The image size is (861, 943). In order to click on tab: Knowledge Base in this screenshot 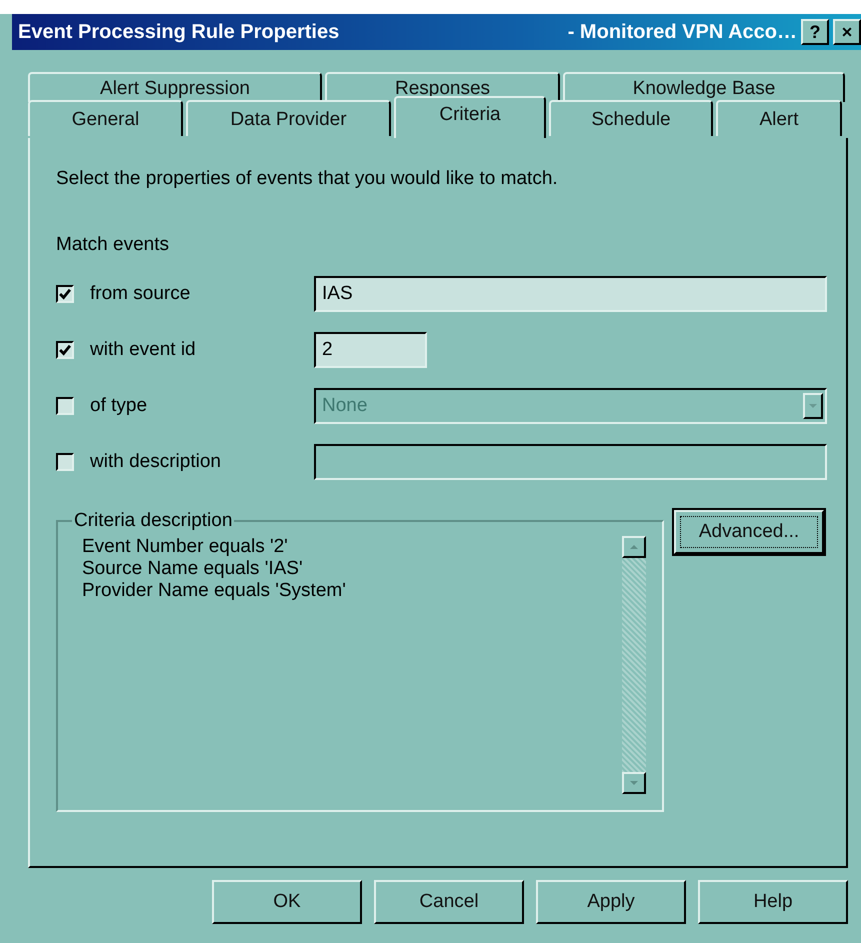, I will do `click(704, 87)`.